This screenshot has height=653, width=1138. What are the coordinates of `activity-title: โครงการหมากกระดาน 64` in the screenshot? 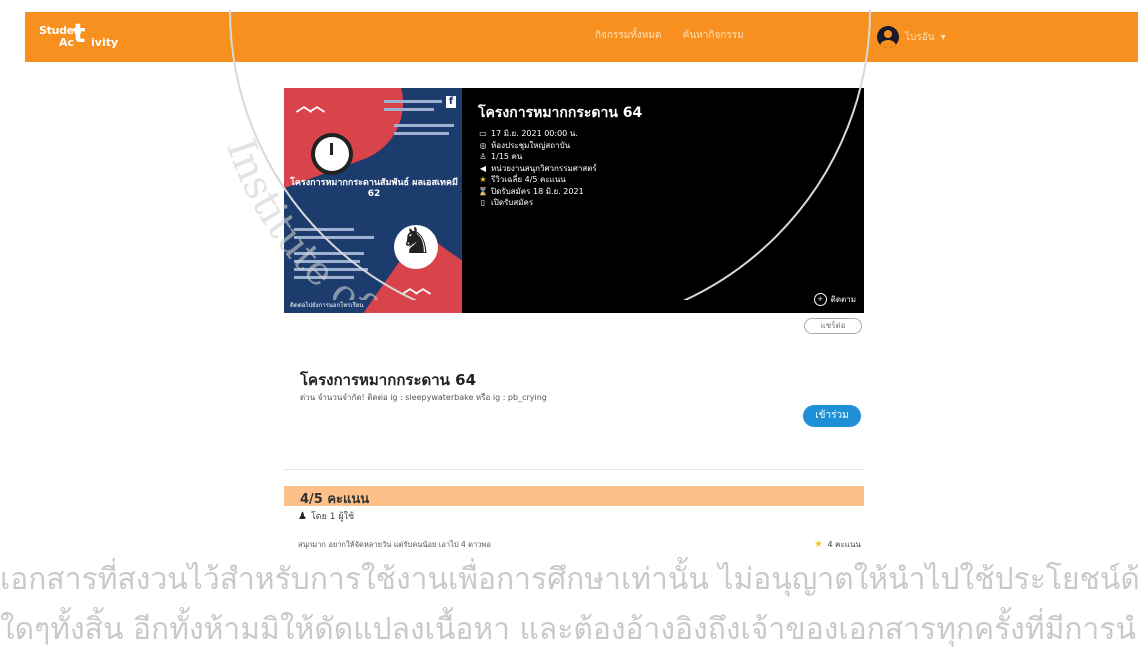 It's located at (388, 380).